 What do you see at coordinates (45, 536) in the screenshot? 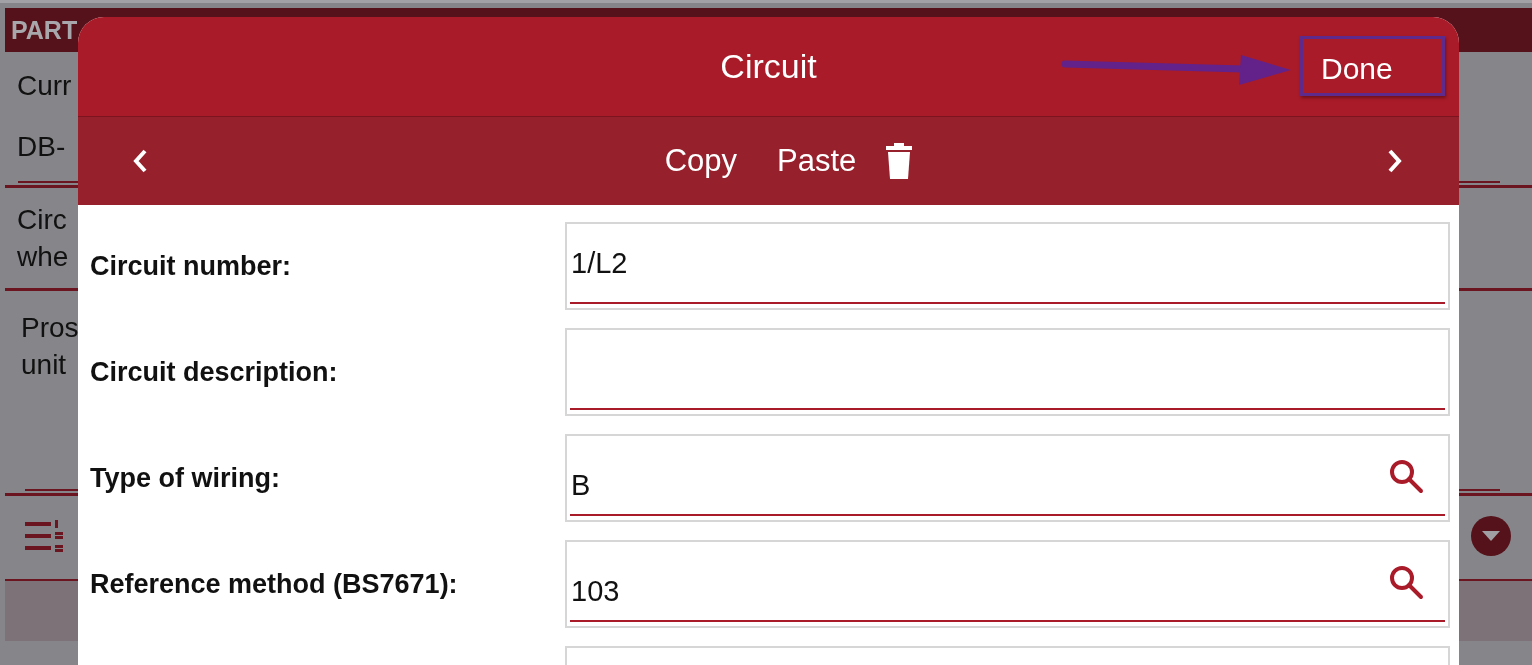
I see `numbered-list-icon` at bounding box center [45, 536].